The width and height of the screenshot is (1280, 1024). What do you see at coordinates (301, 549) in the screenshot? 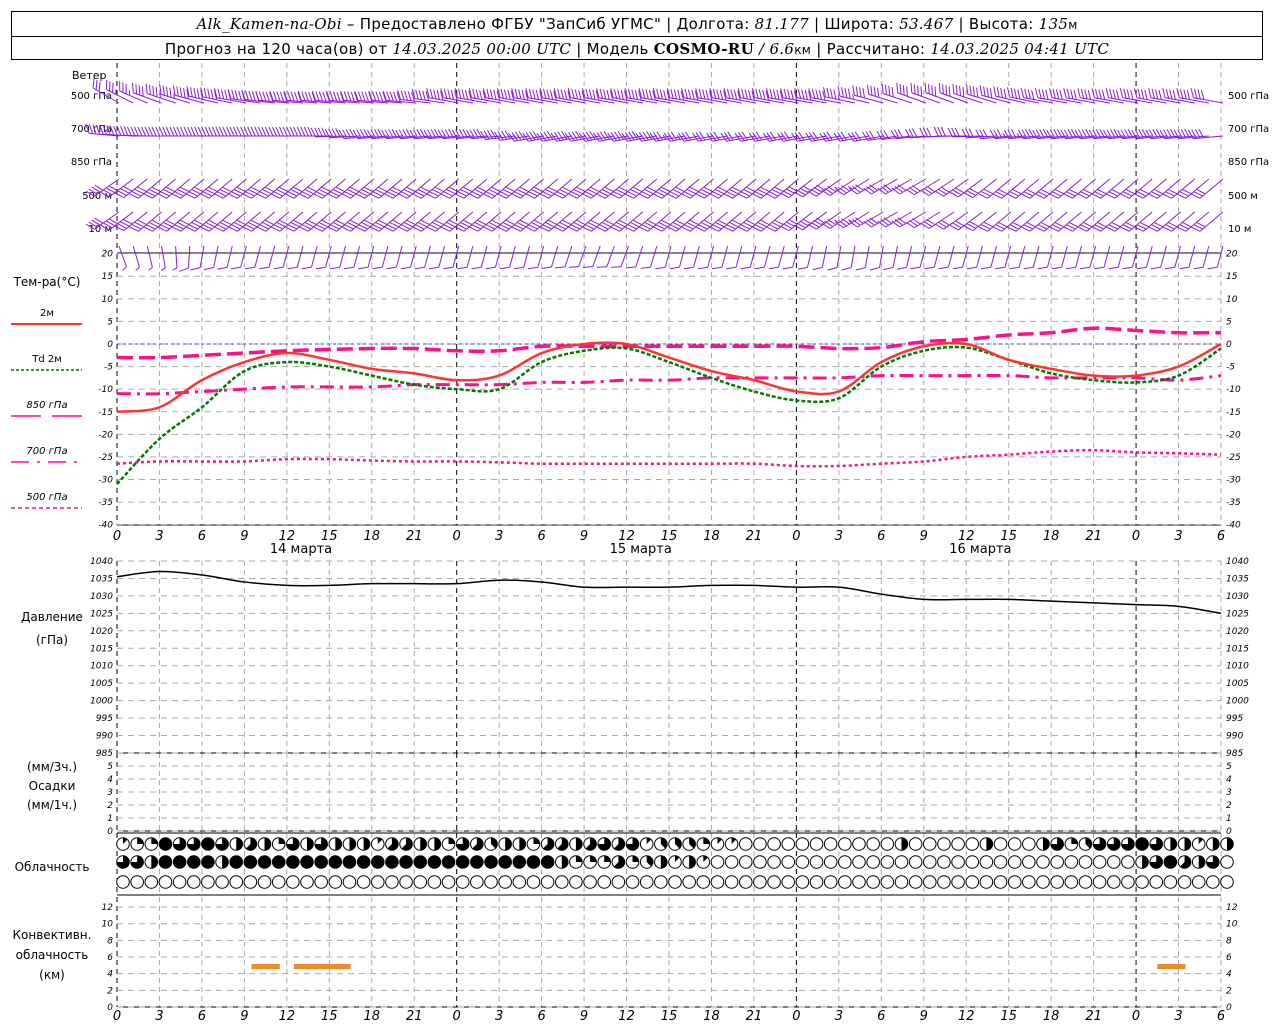
I see `day-label: 14 марта` at bounding box center [301, 549].